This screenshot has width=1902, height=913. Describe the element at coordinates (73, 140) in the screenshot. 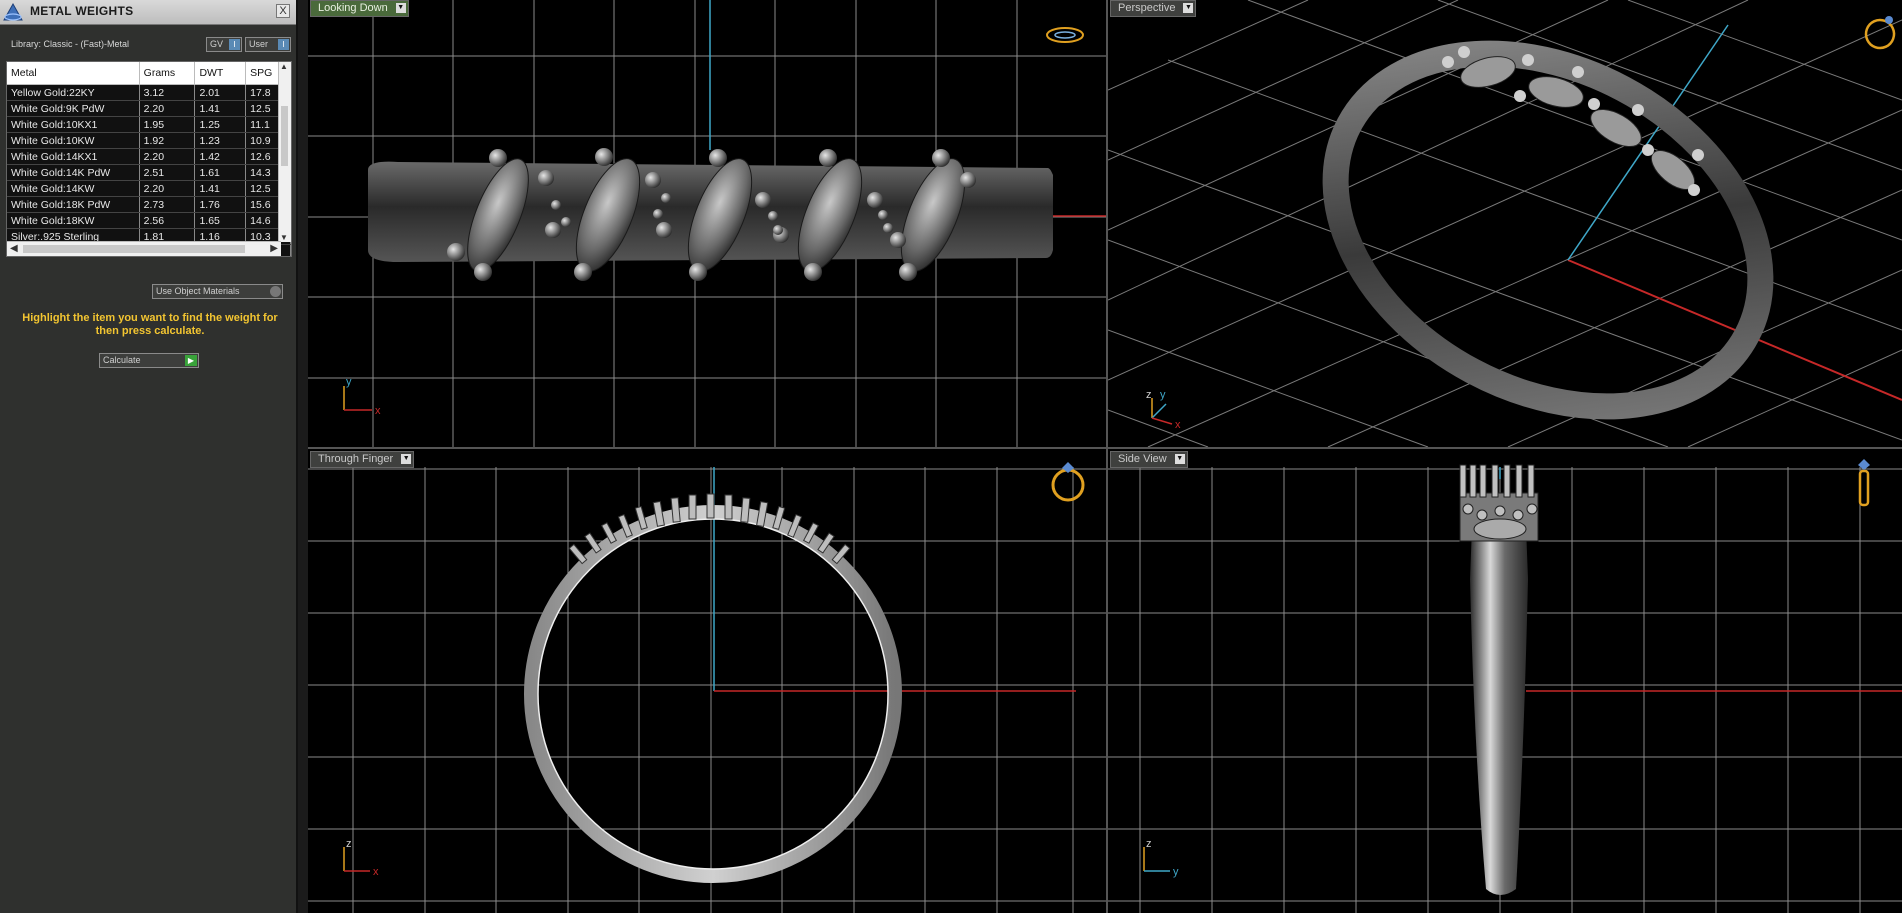

I see `table-cell: White Gold:10KW` at that location.